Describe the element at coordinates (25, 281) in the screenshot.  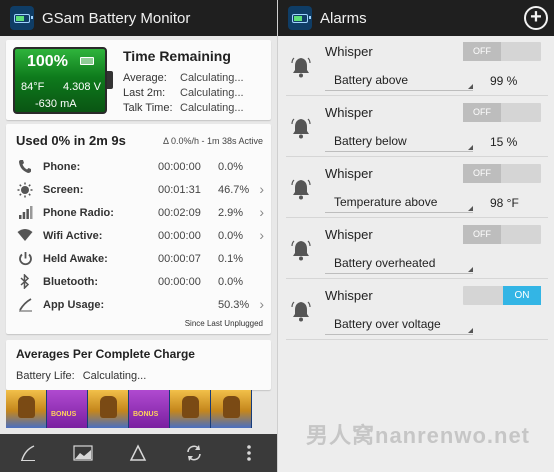
I see `bluetooth-icon` at that location.